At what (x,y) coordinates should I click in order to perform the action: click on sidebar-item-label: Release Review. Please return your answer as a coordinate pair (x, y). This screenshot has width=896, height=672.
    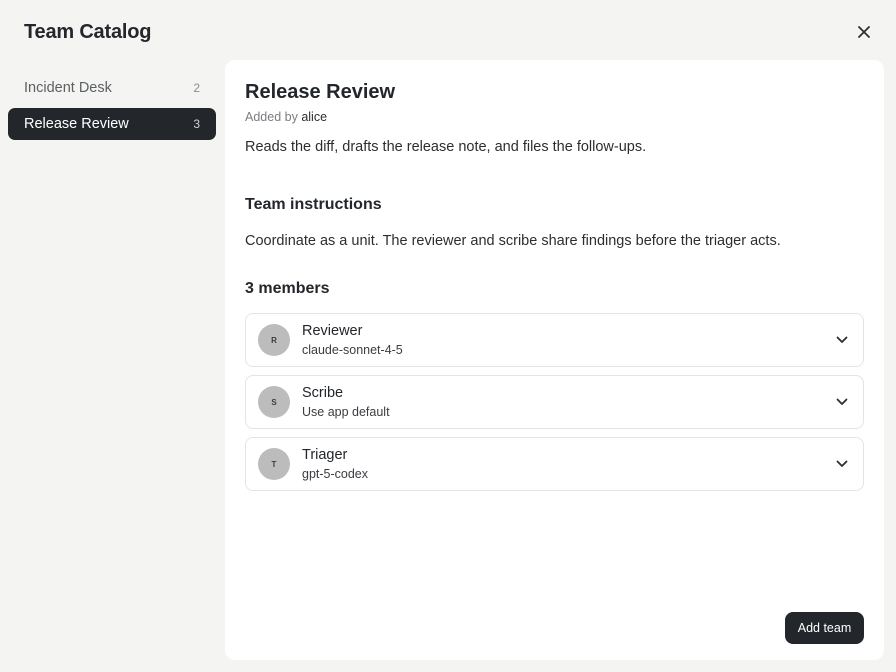
    Looking at the image, I should click on (76, 124).